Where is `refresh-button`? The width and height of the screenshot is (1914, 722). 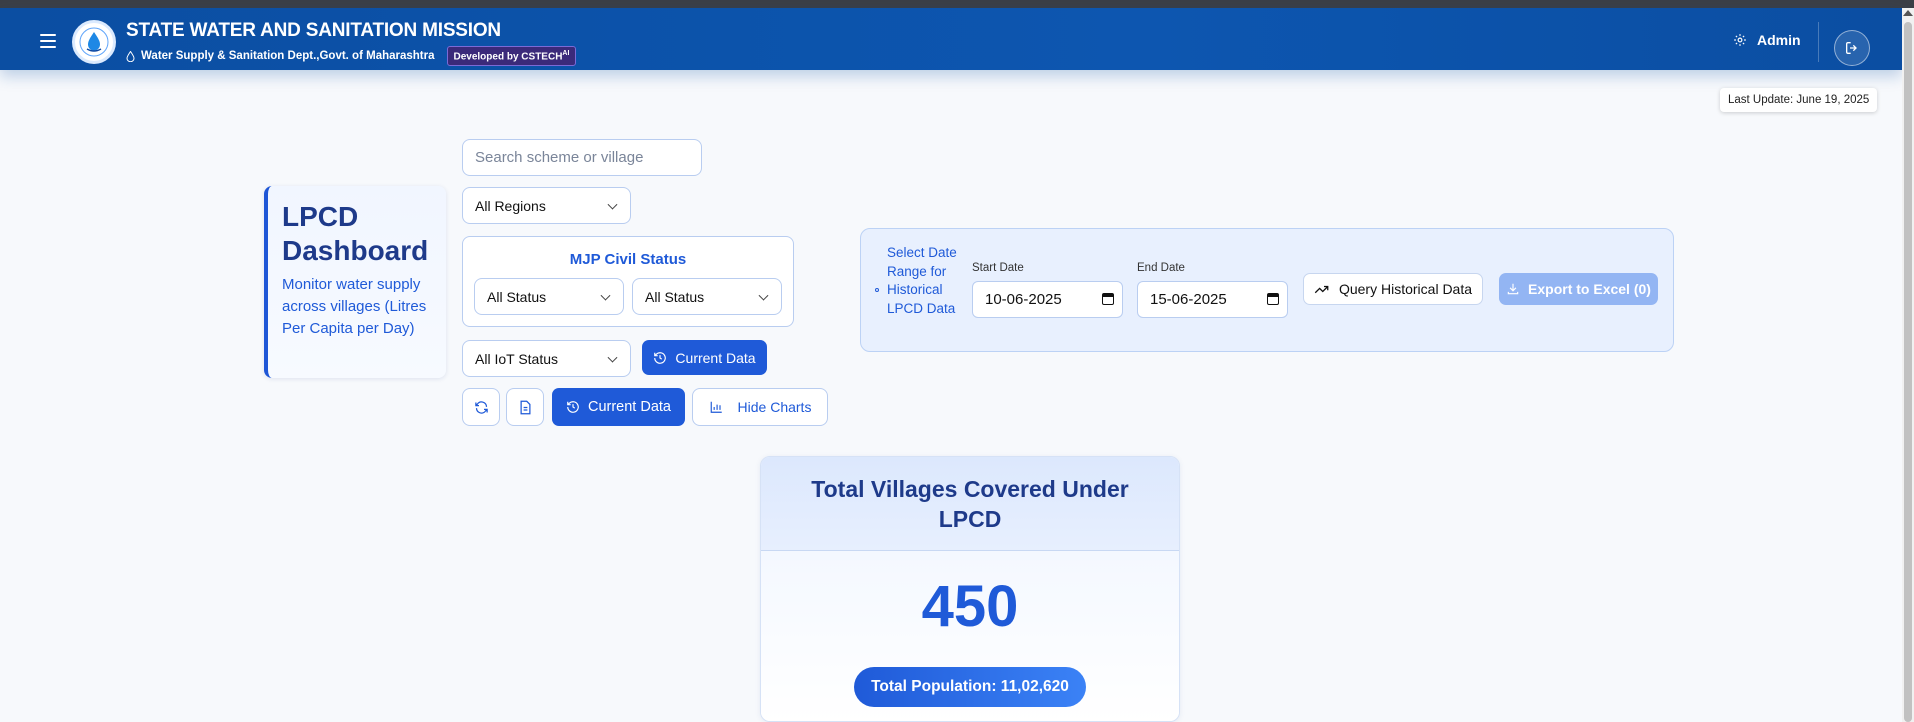
refresh-button is located at coordinates (481, 407).